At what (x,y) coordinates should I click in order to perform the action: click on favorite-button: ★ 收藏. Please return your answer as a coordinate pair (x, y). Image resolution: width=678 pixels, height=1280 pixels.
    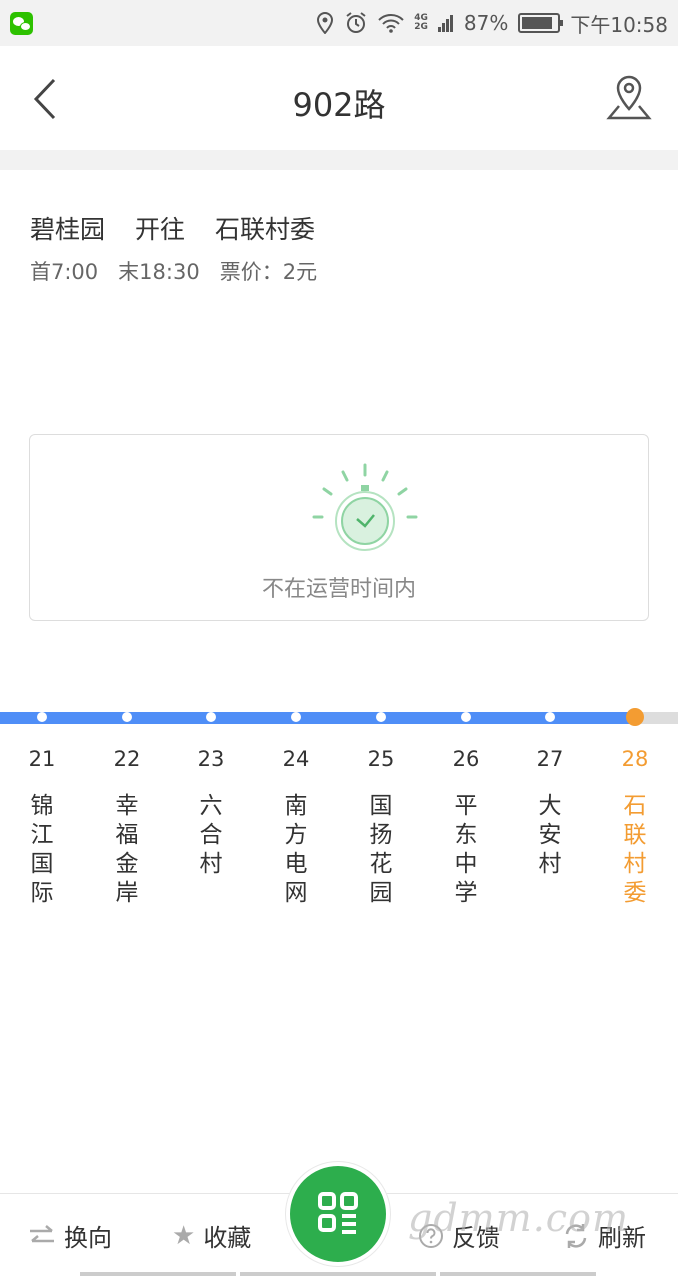
    Looking at the image, I should click on (211, 1235).